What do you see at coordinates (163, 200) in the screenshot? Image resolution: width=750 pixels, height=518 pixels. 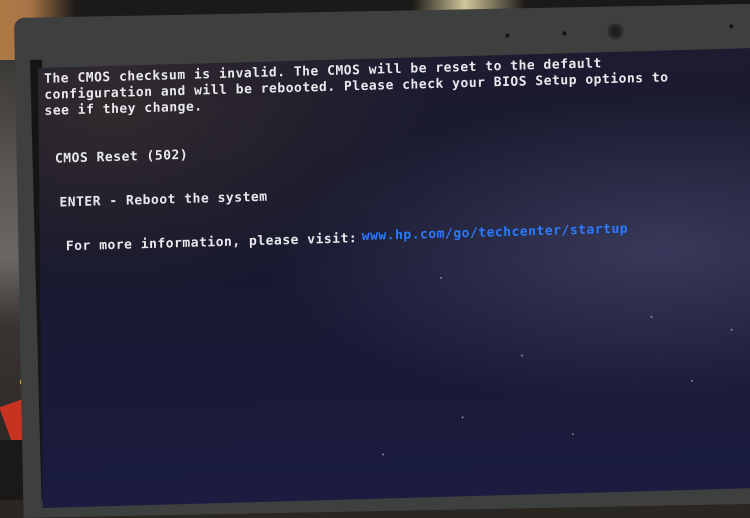 I see `reboot-option: ENTER - Reboot the system` at bounding box center [163, 200].